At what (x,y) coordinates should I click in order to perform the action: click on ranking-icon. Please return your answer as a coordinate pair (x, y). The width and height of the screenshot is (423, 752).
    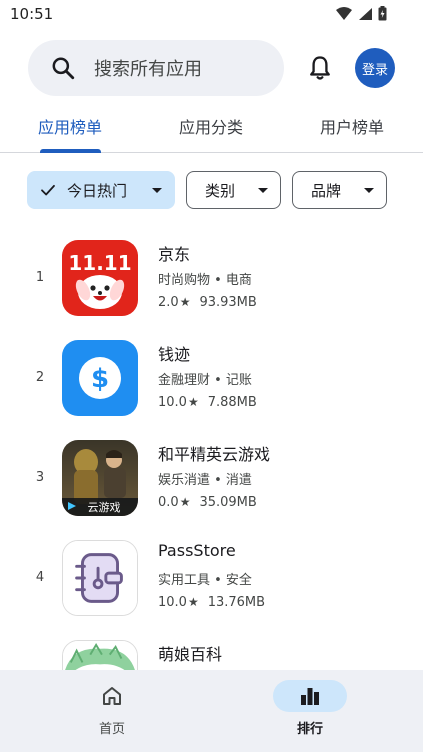
    Looking at the image, I should click on (310, 696).